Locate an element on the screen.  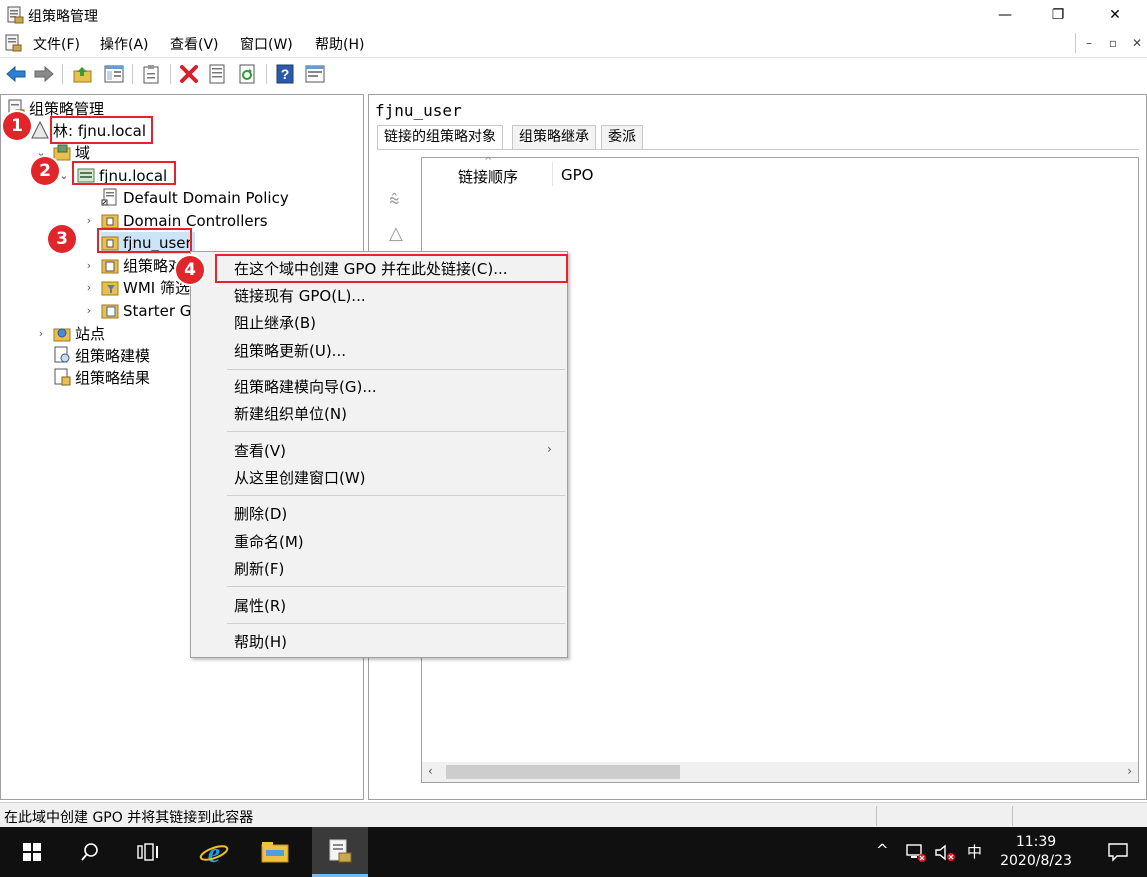
wmi-filter-folder-icon is located at coordinates (110, 288).